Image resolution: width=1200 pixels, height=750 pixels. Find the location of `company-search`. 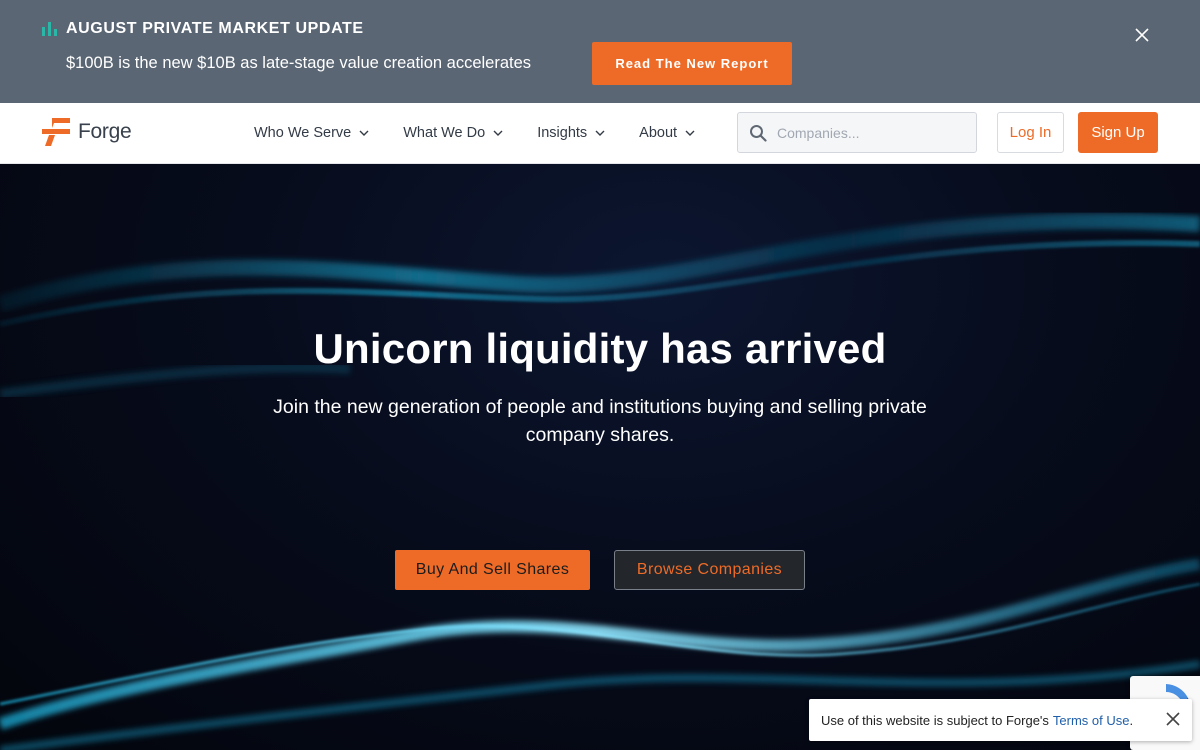

company-search is located at coordinates (857, 132).